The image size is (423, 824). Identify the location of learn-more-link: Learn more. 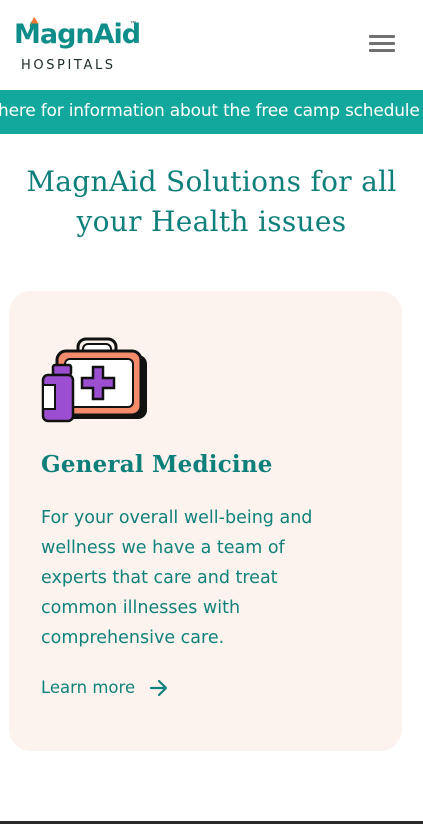
(105, 687).